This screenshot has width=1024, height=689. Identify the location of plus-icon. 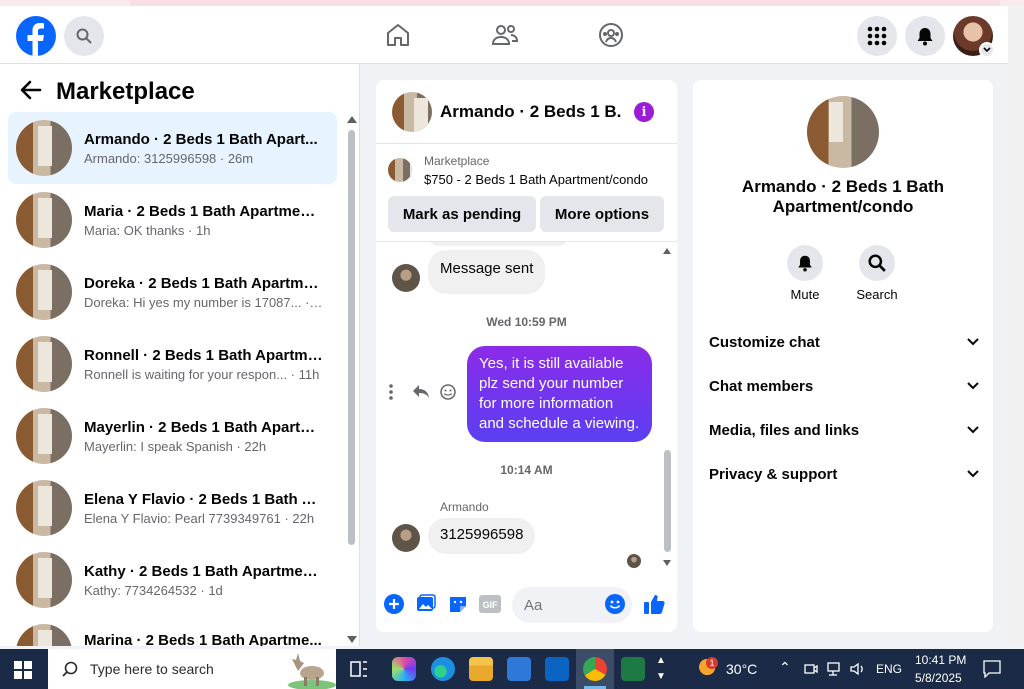
(394, 604).